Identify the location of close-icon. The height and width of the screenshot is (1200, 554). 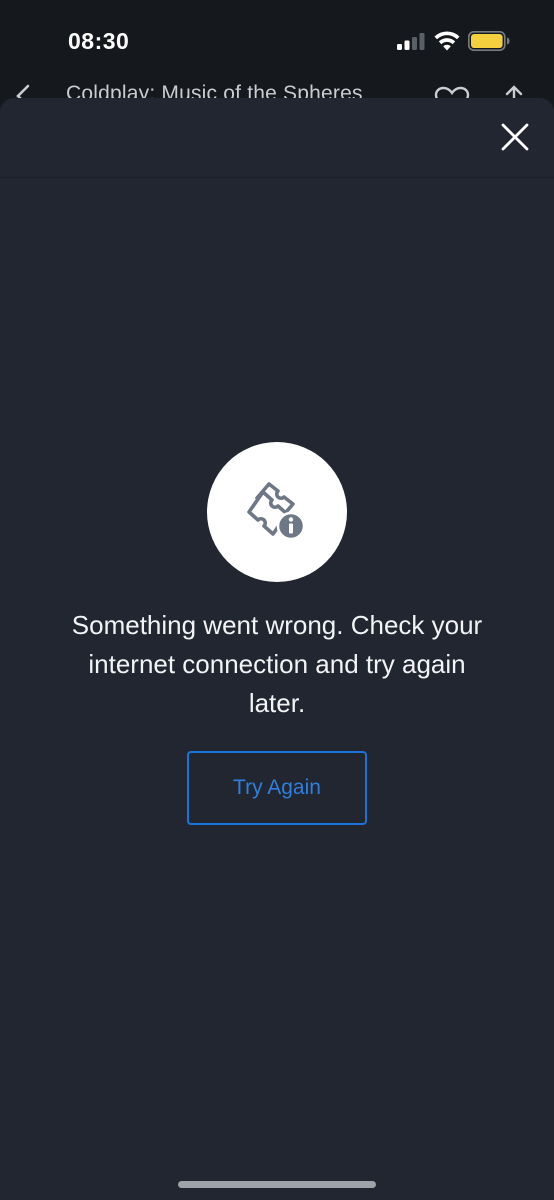
(515, 137).